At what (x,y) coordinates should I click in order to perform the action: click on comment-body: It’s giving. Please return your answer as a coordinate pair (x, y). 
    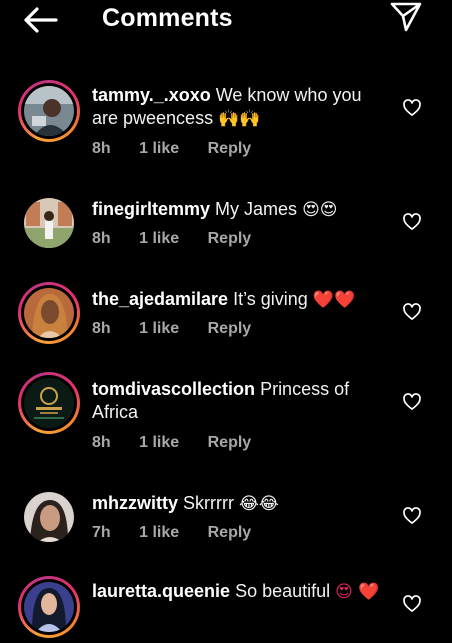
    Looking at the image, I should click on (270, 299).